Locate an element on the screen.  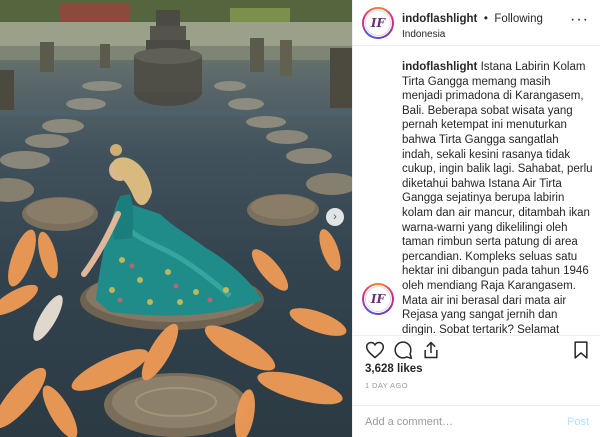
header-text: indoflashlight • Following Indonesia is located at coordinates (472, 24).